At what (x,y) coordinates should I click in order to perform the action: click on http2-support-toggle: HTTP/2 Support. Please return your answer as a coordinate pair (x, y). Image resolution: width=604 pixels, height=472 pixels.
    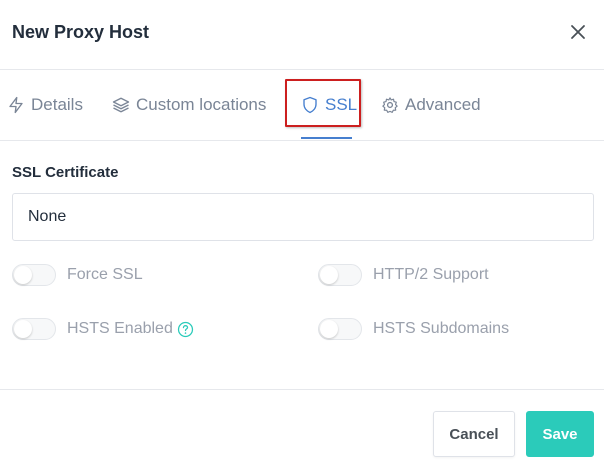
    Looking at the image, I should click on (403, 275).